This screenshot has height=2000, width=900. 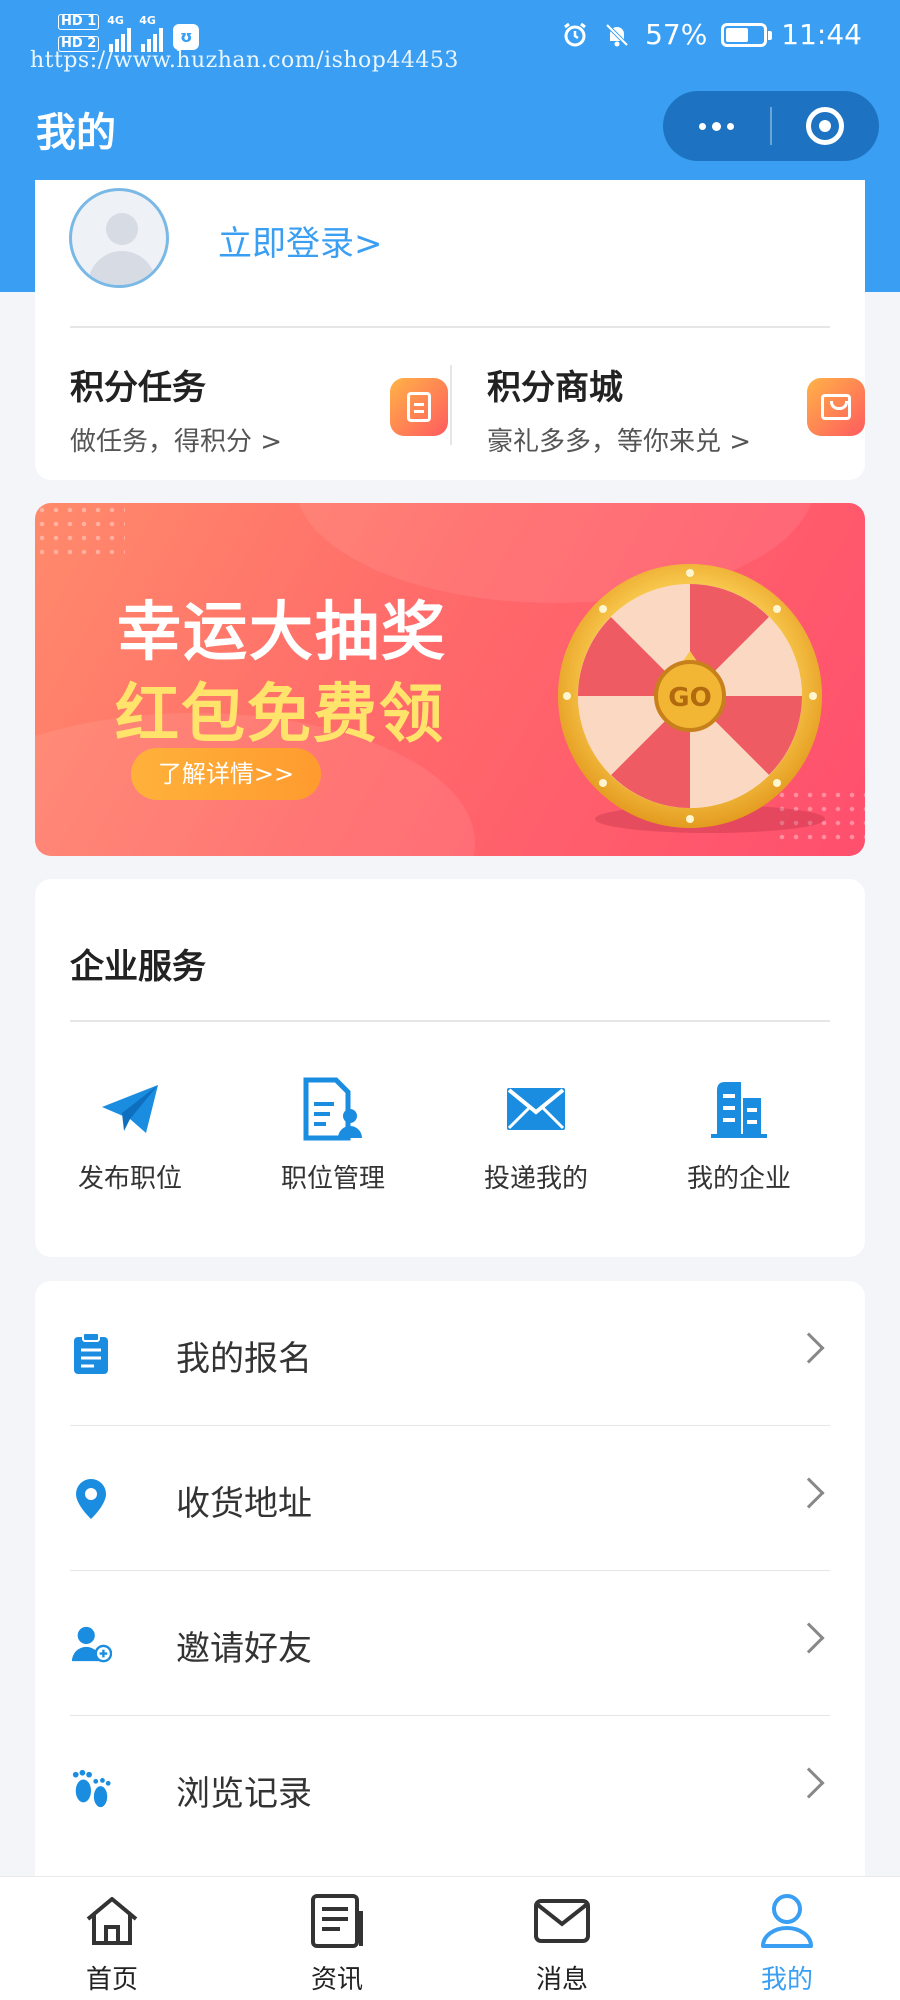 I want to click on mail-icon, so click(x=562, y=1921).